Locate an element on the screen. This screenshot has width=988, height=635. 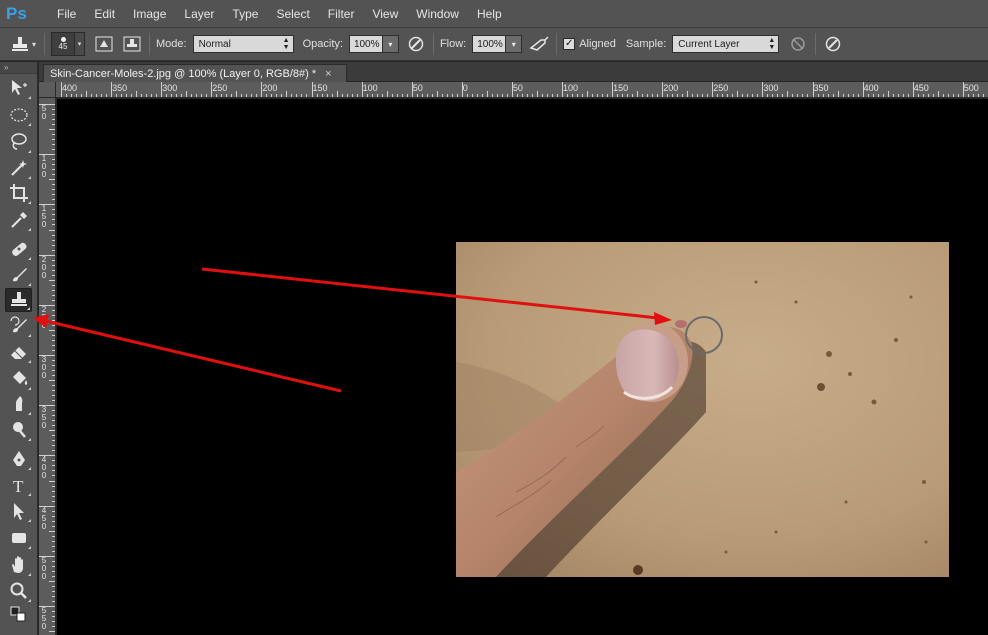
magic-wand-tool-icon is located at coordinates (18, 168).